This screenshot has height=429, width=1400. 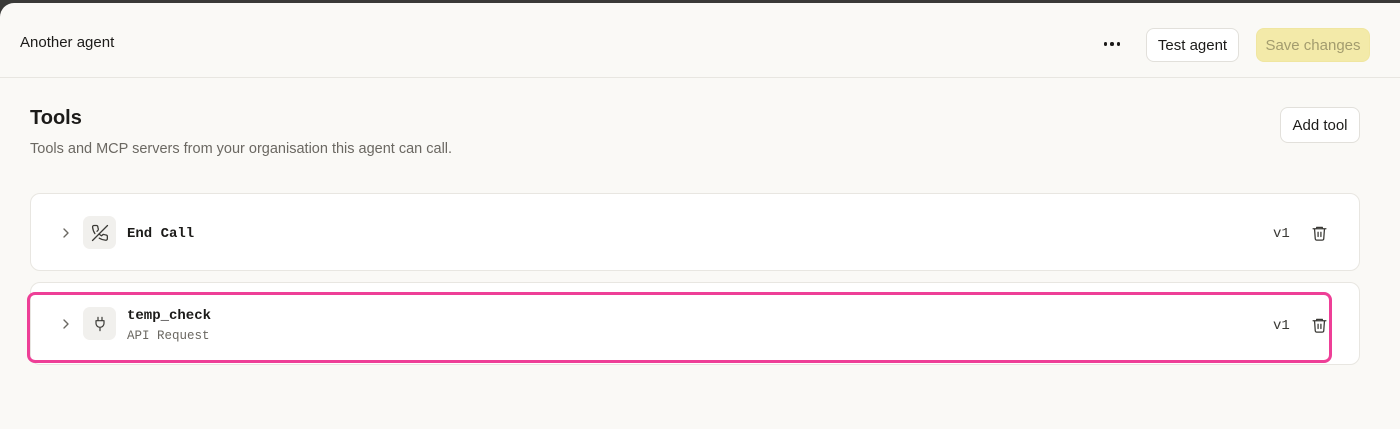 What do you see at coordinates (161, 234) in the screenshot?
I see `tool-name: End Call` at bounding box center [161, 234].